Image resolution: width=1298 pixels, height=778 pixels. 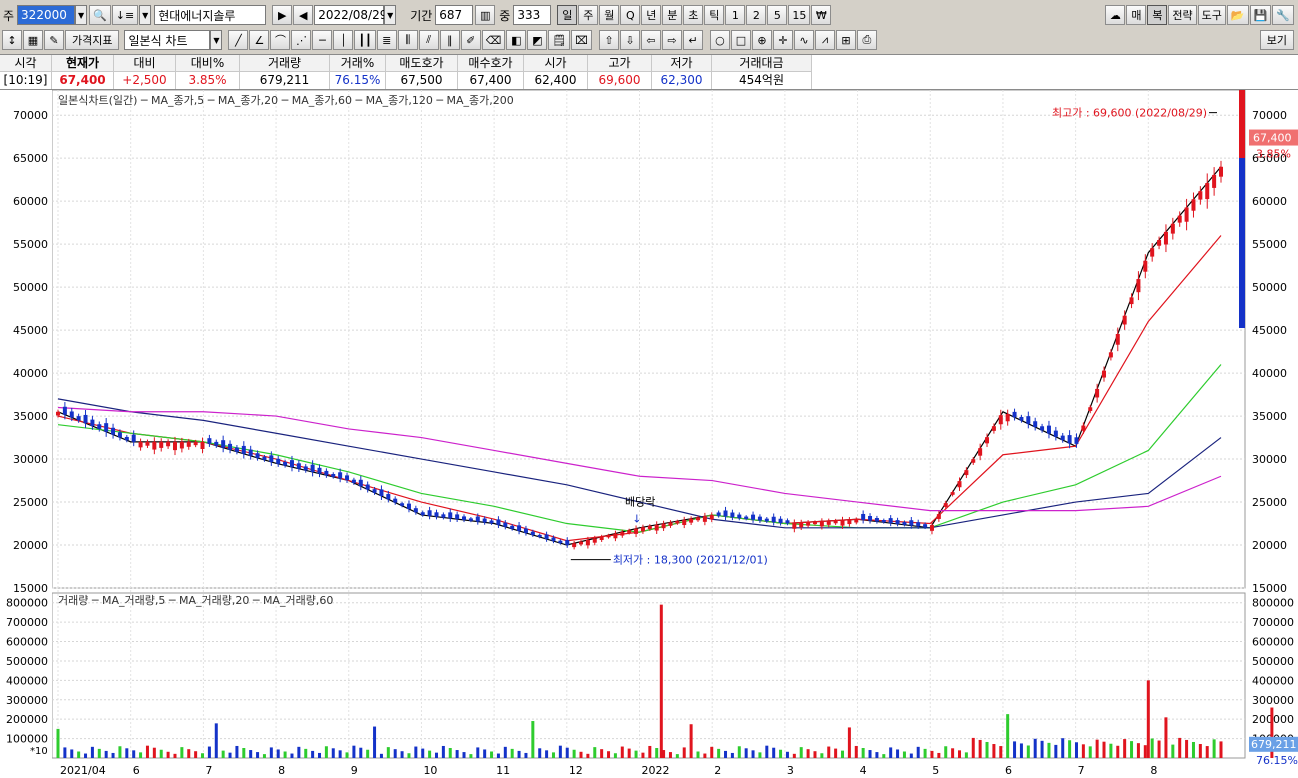 I want to click on return-icon: ↵, so click(x=692, y=40).